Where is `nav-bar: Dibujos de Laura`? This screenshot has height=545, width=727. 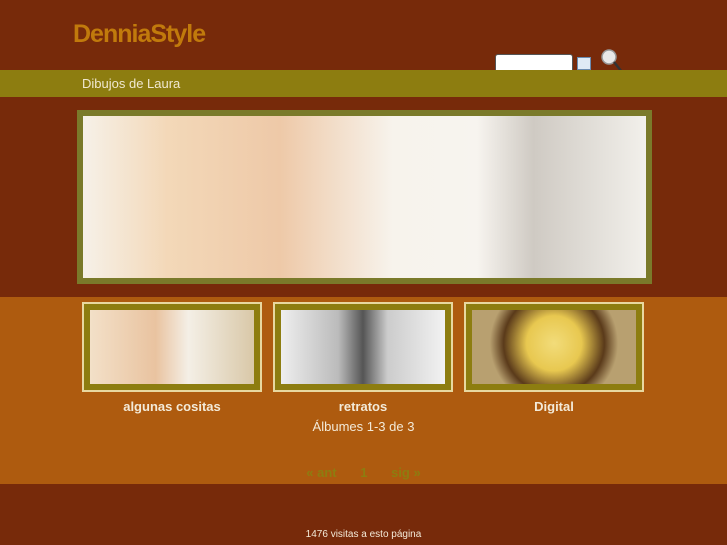 nav-bar: Dibujos de Laura is located at coordinates (363, 83).